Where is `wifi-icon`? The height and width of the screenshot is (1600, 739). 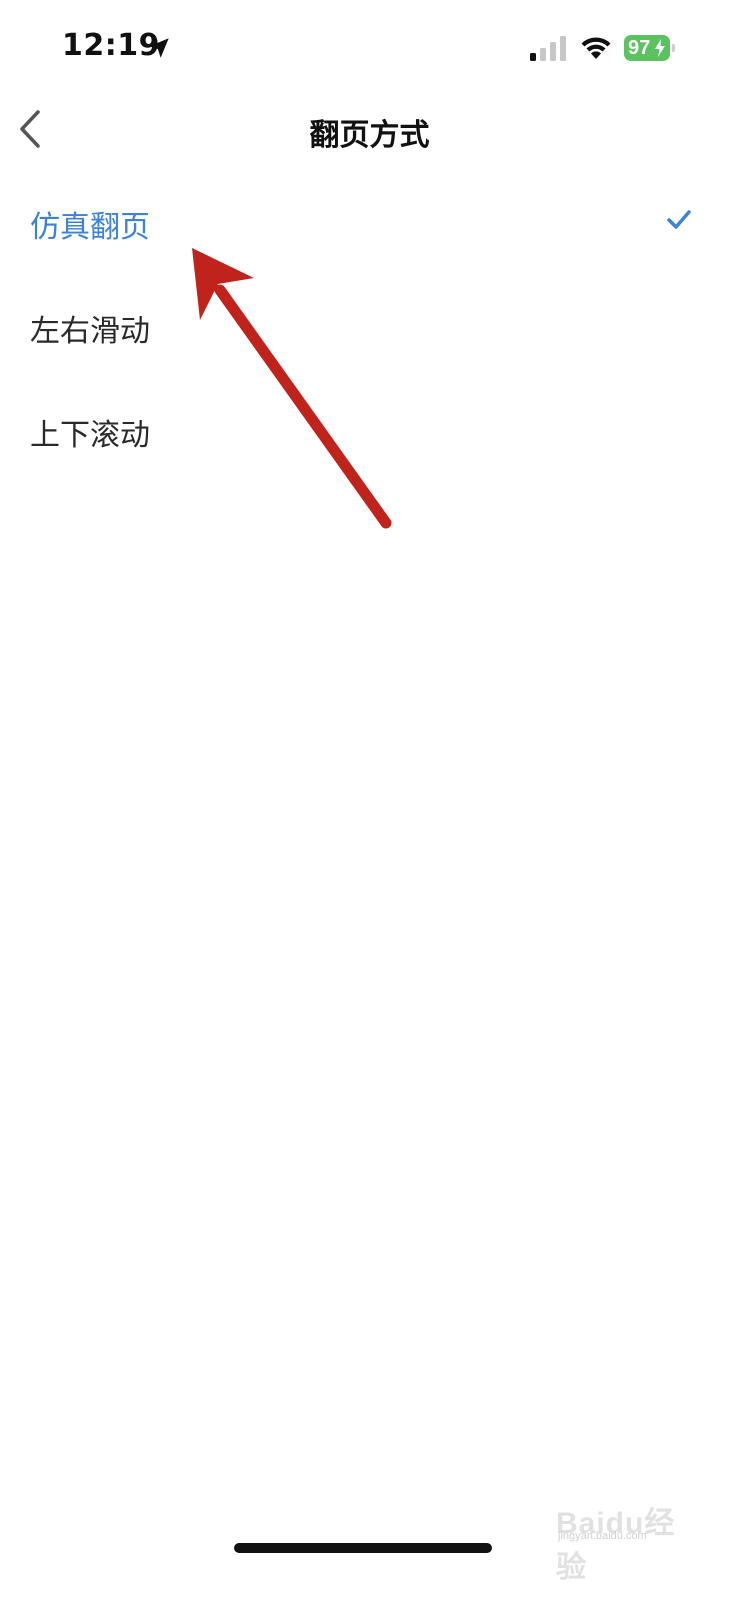
wifi-icon is located at coordinates (596, 48).